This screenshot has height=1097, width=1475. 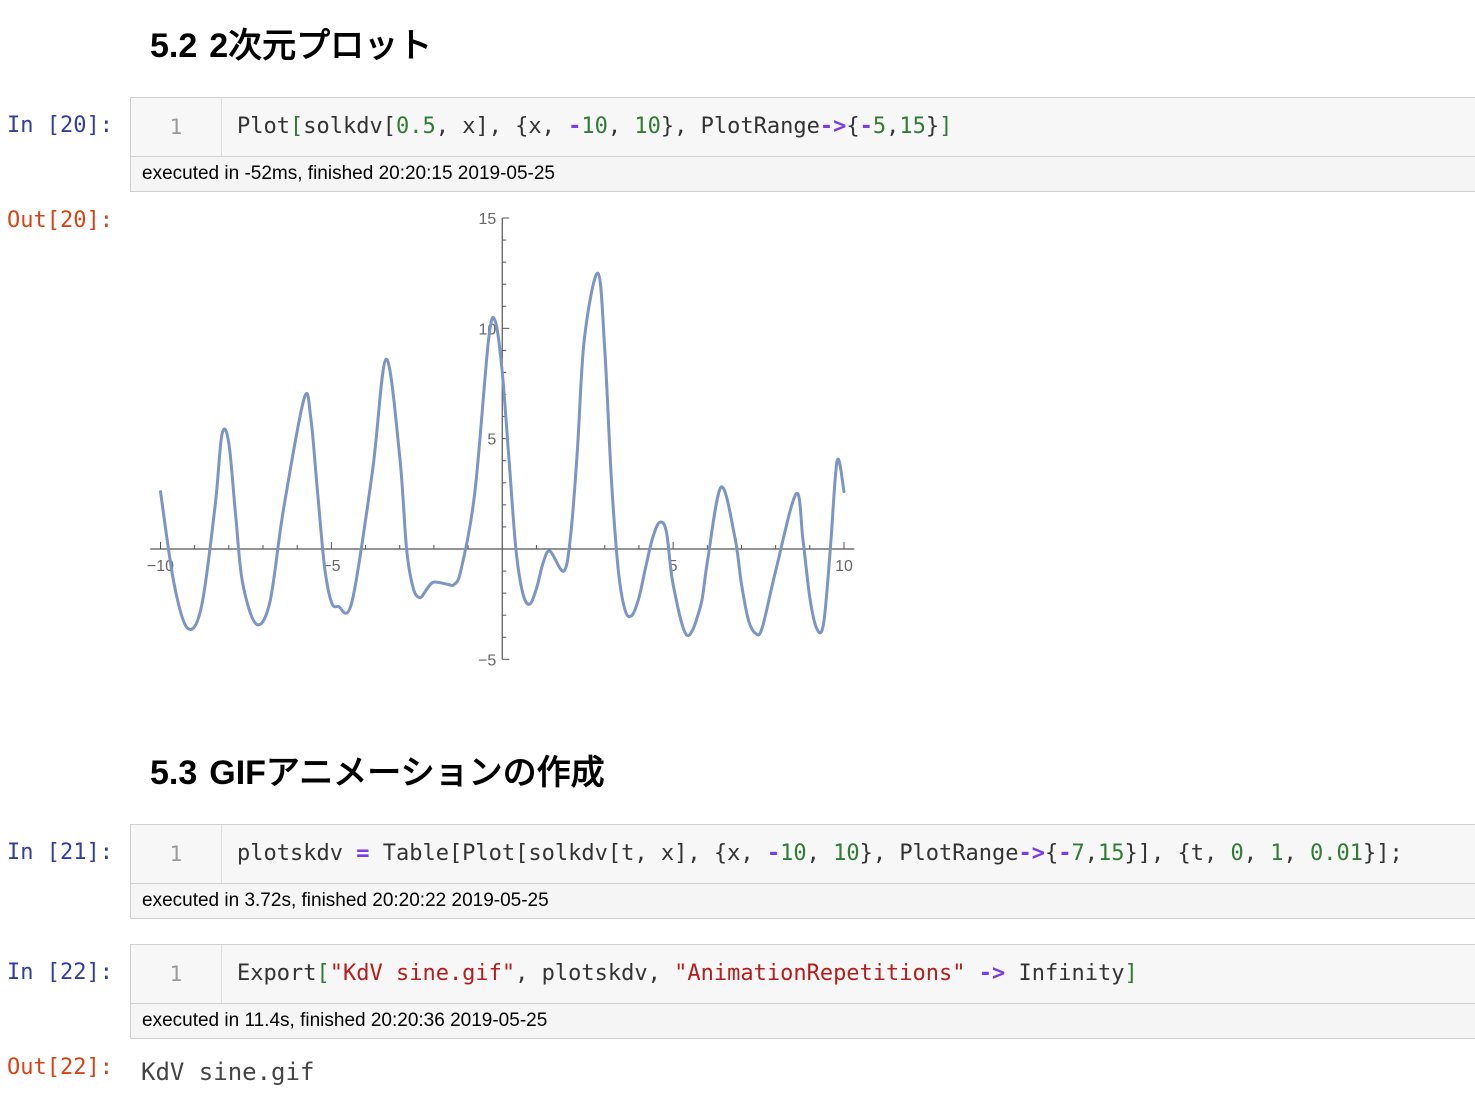 What do you see at coordinates (60, 1067) in the screenshot?
I see `output-prompt-22: Out[22]:` at bounding box center [60, 1067].